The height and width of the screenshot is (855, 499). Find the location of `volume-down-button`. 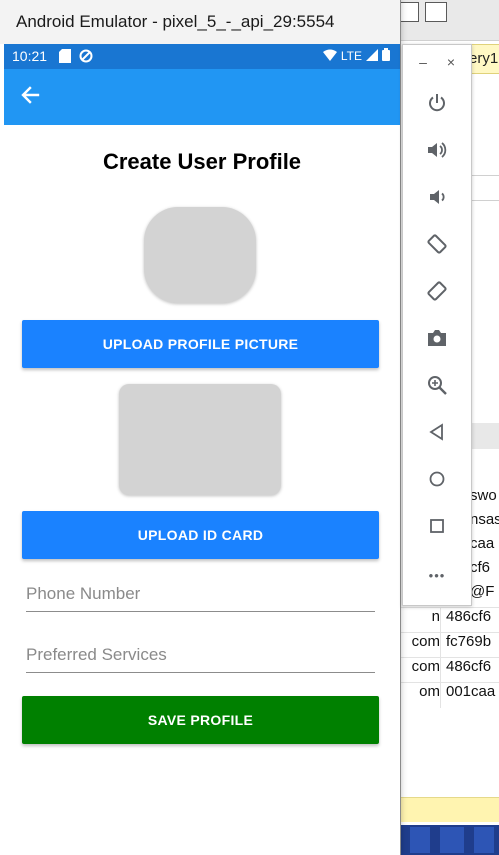

volume-down-button is located at coordinates (437, 199).